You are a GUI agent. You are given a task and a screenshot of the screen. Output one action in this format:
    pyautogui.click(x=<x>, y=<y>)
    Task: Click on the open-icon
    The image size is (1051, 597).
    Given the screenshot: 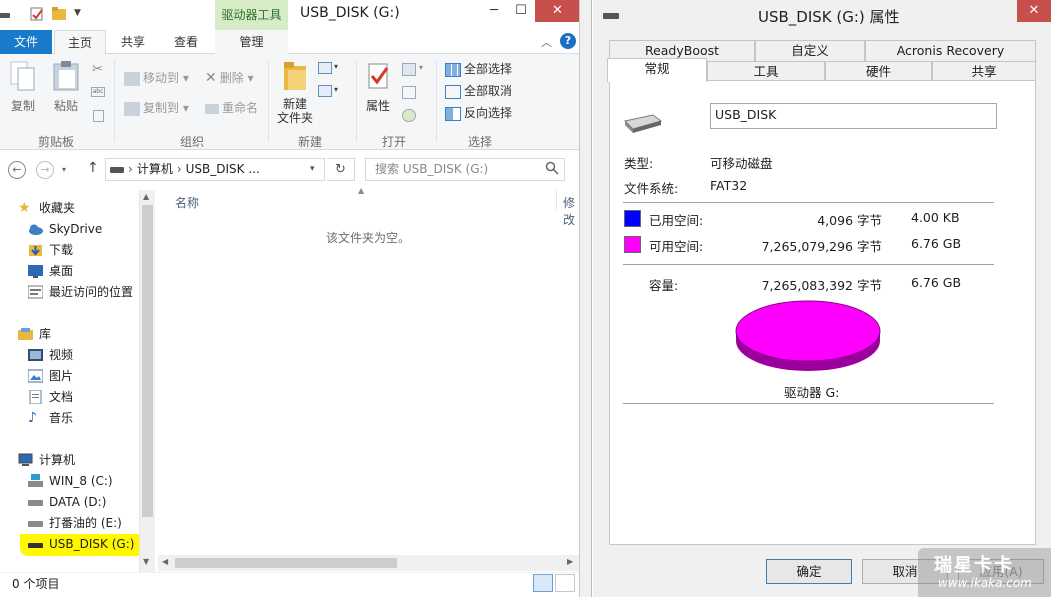 What is the action you would take?
    pyautogui.click(x=409, y=69)
    